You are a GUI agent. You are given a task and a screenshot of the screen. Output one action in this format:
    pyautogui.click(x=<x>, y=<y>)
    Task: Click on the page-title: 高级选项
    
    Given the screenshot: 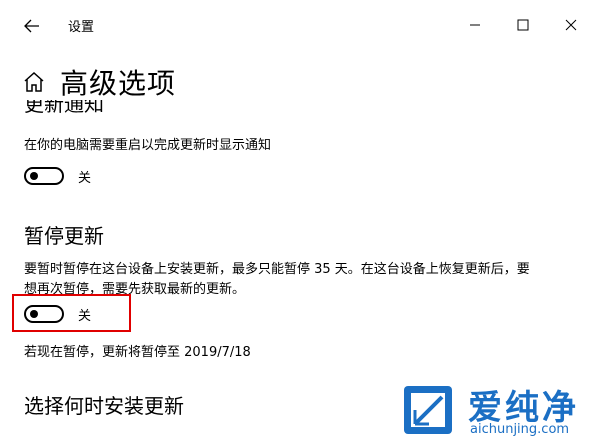 What is the action you would take?
    pyautogui.click(x=118, y=83)
    